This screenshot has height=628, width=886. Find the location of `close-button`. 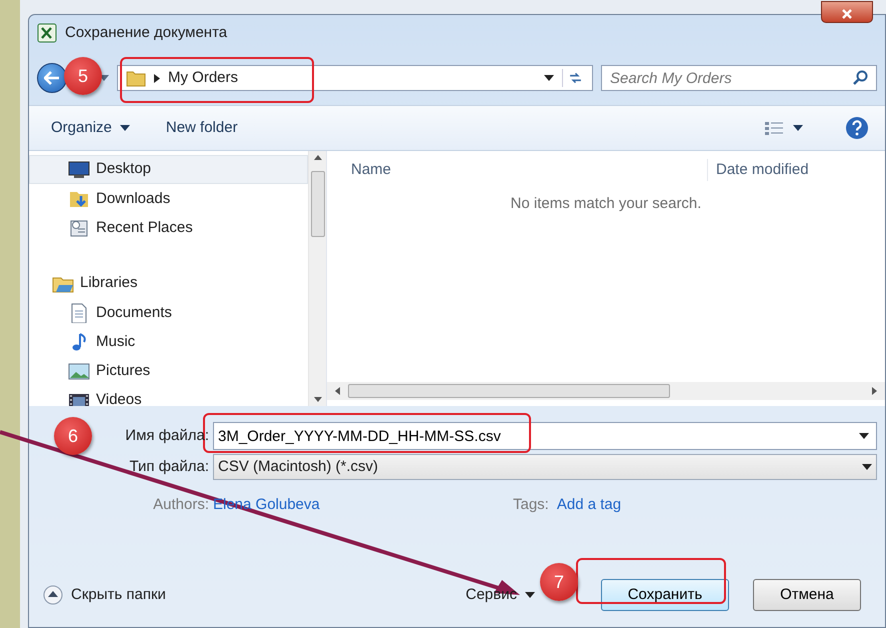

close-button is located at coordinates (847, 12).